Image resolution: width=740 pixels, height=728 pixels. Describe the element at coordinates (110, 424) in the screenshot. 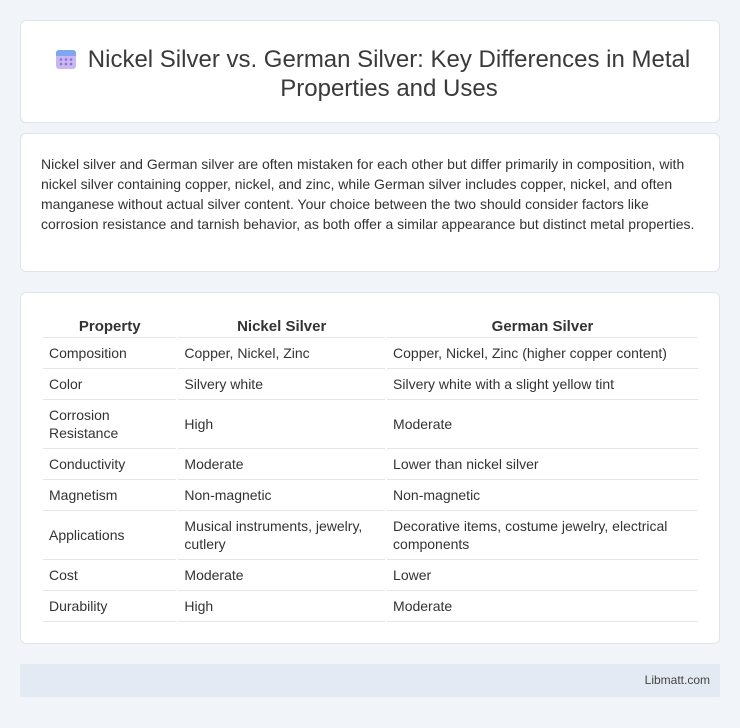

I see `cell-property: Corrosion Resistance` at that location.